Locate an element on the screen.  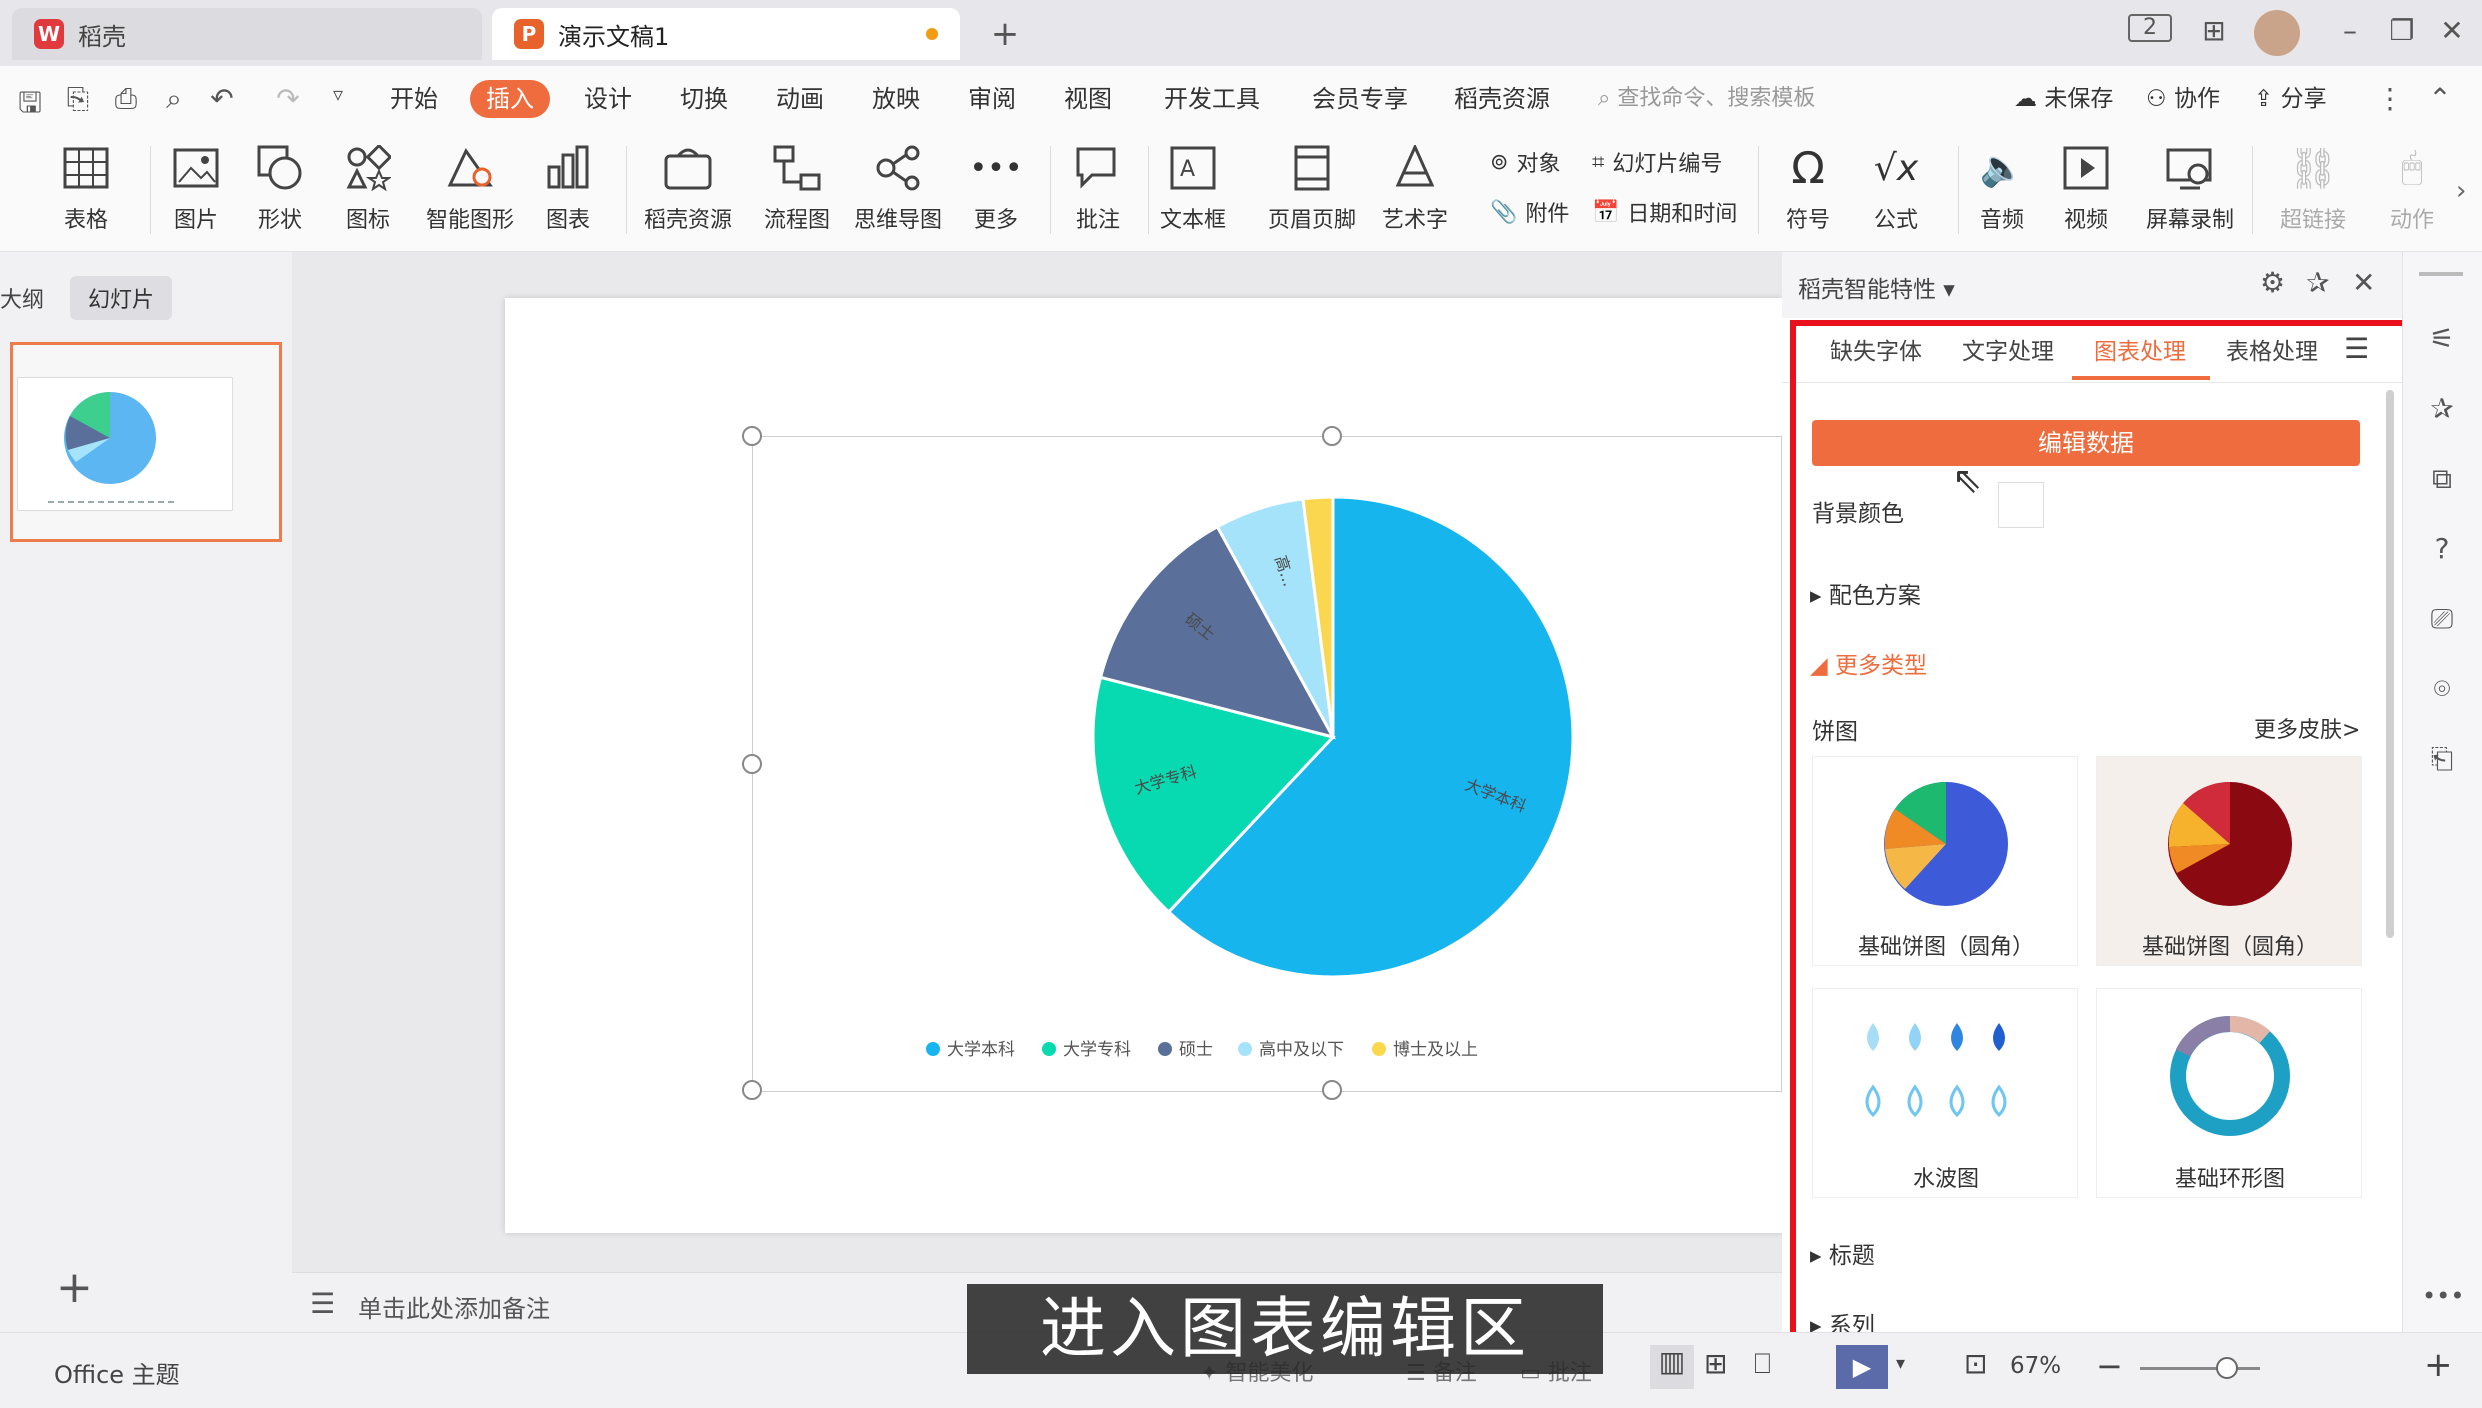
zoom-level: 67% is located at coordinates (2035, 1366).